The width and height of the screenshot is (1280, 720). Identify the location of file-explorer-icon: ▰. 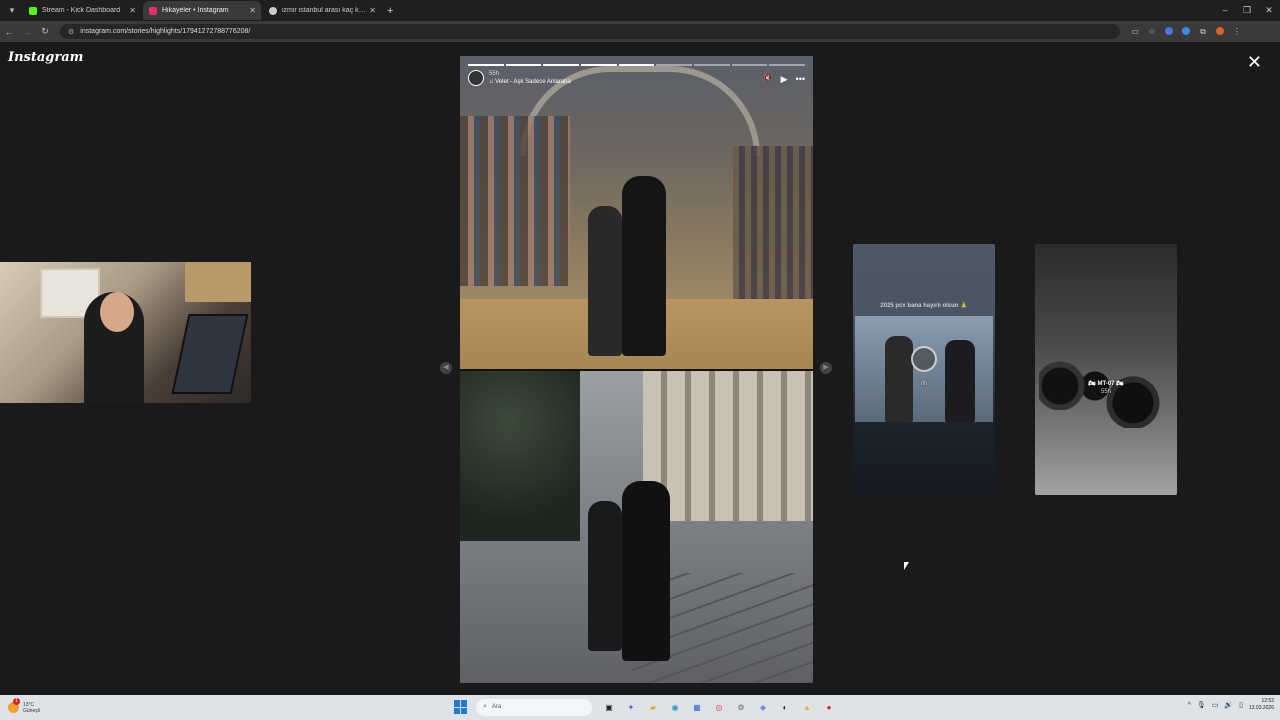
(653, 707).